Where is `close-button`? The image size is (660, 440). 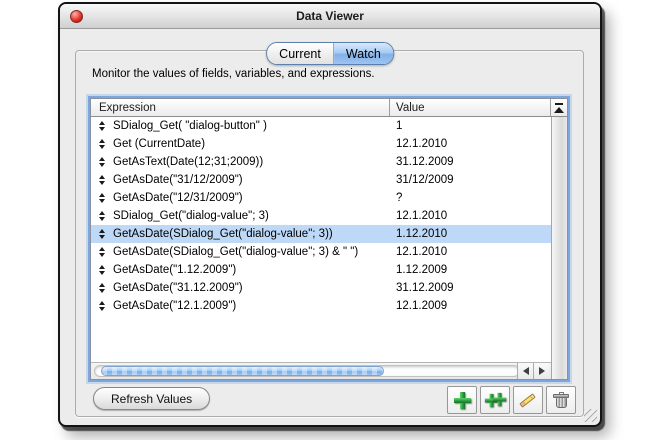 close-button is located at coordinates (76, 16).